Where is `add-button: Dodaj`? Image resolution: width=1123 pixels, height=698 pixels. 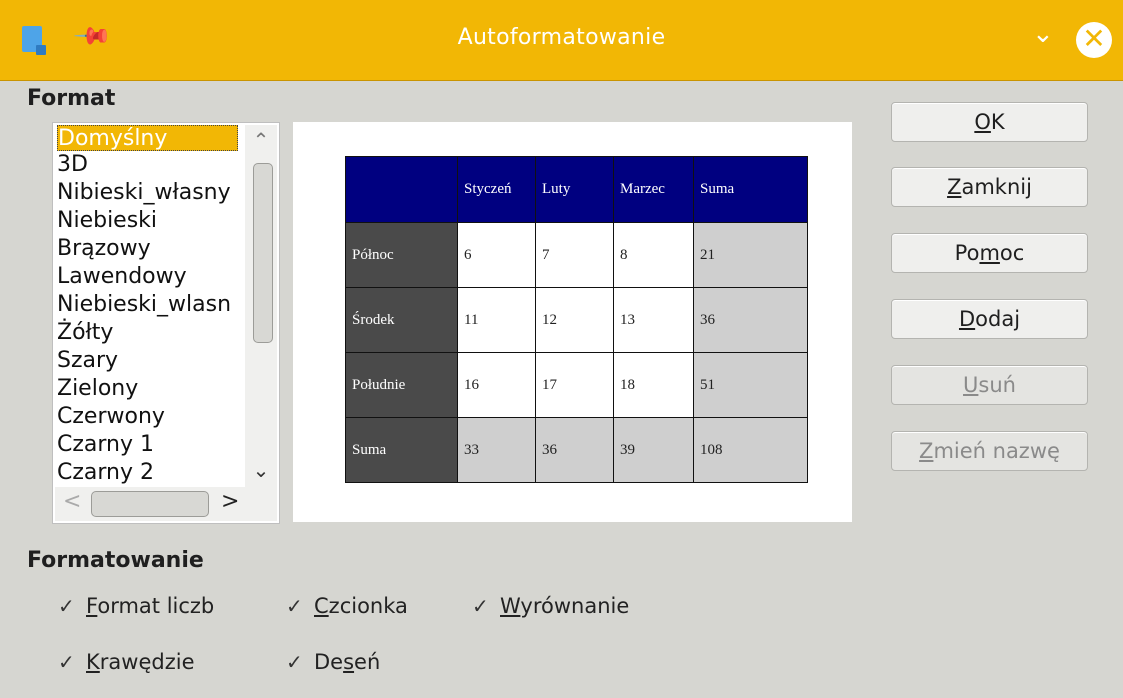 add-button: Dodaj is located at coordinates (989, 319).